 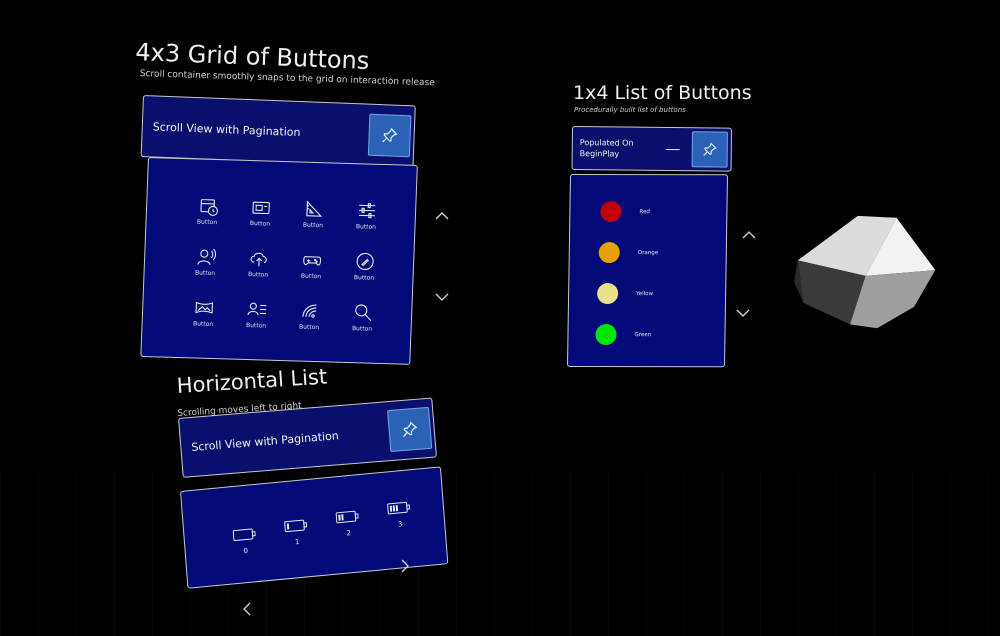 What do you see at coordinates (644, 211) in the screenshot?
I see `color-button-label: Red` at bounding box center [644, 211].